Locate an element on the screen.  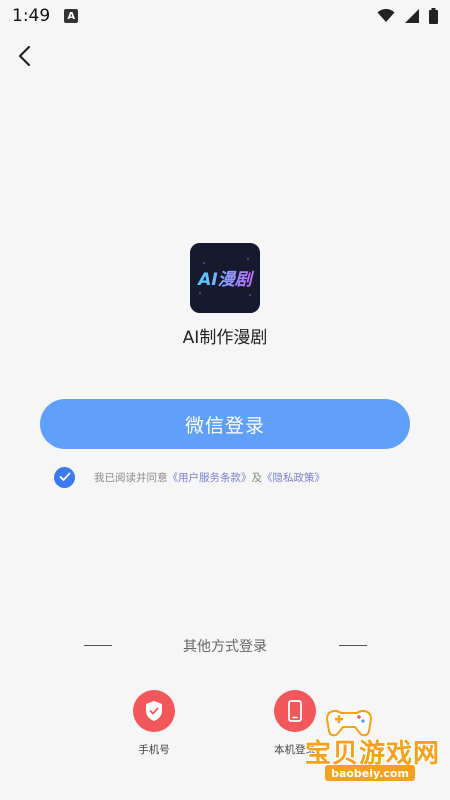
phone-number-login-circle is located at coordinates (154, 711).